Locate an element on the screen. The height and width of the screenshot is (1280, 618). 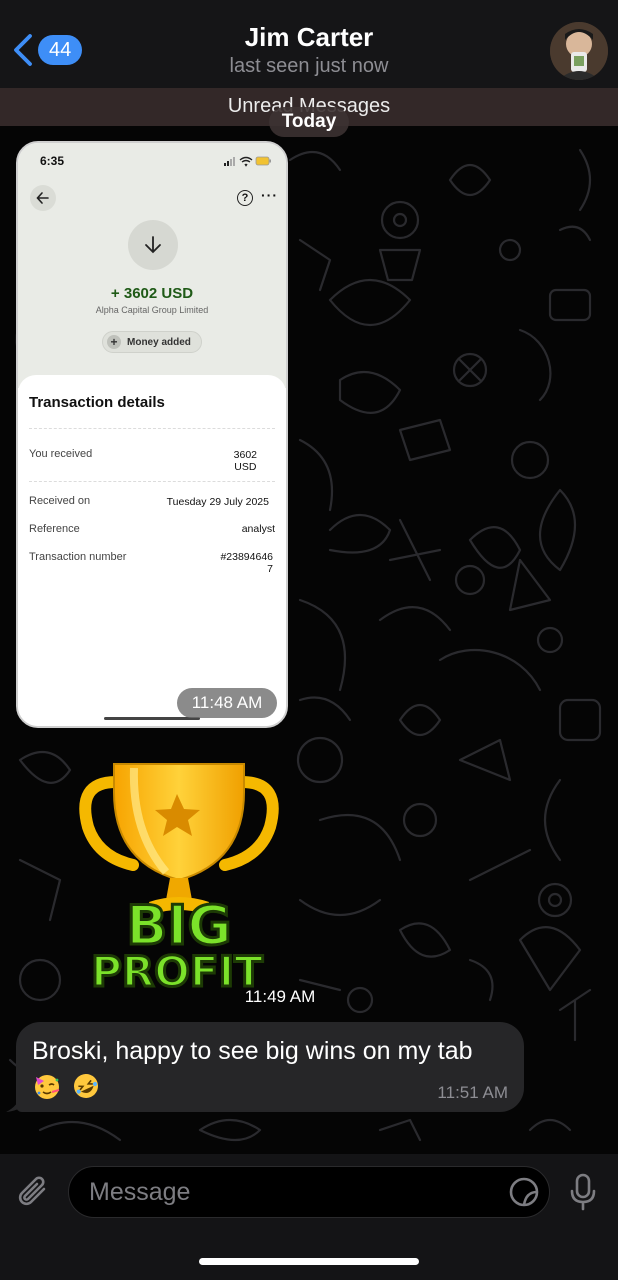
contact-status: last seen just now is located at coordinates (309, 66).